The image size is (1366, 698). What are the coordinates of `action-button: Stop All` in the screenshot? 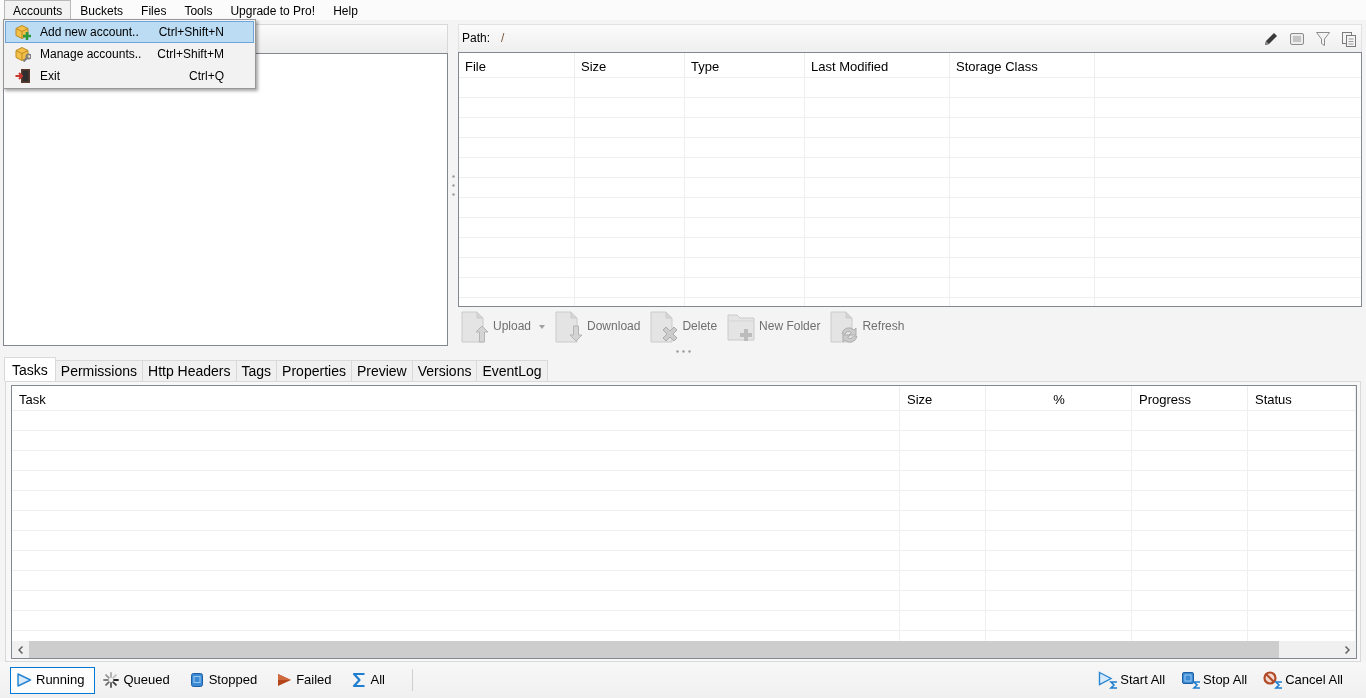 It's located at (1214, 680).